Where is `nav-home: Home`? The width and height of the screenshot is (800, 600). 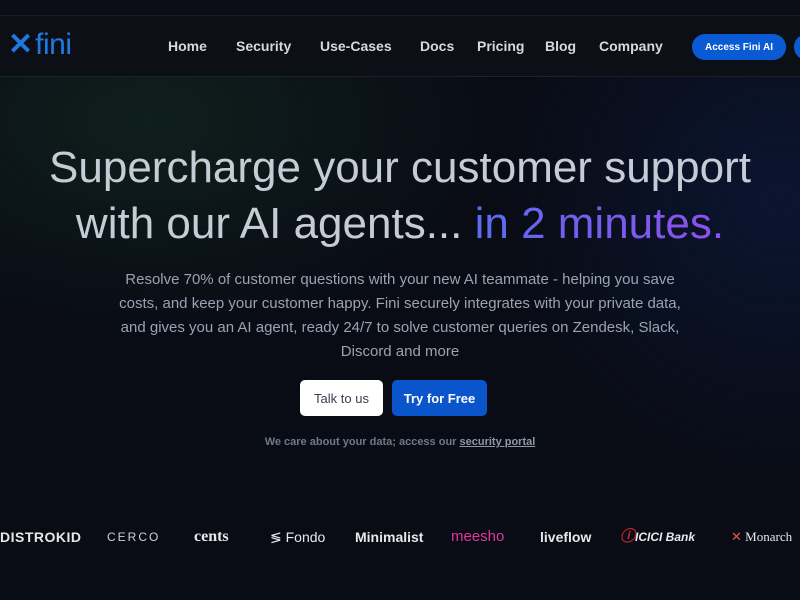
nav-home: Home is located at coordinates (187, 46).